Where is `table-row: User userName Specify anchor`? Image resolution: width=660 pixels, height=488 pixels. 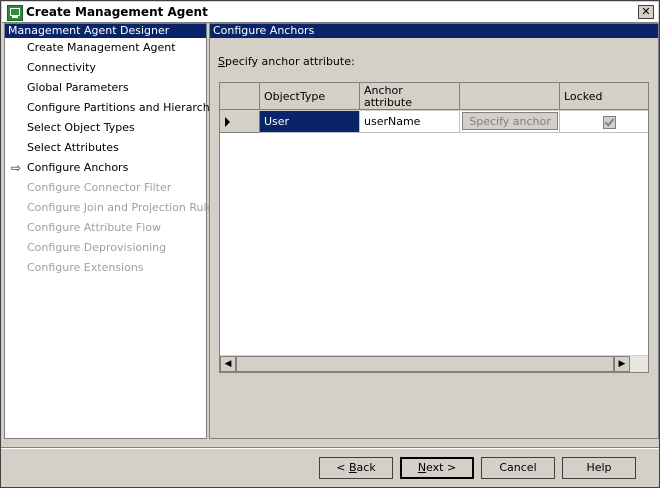 table-row: User userName Specify anchor is located at coordinates (434, 122).